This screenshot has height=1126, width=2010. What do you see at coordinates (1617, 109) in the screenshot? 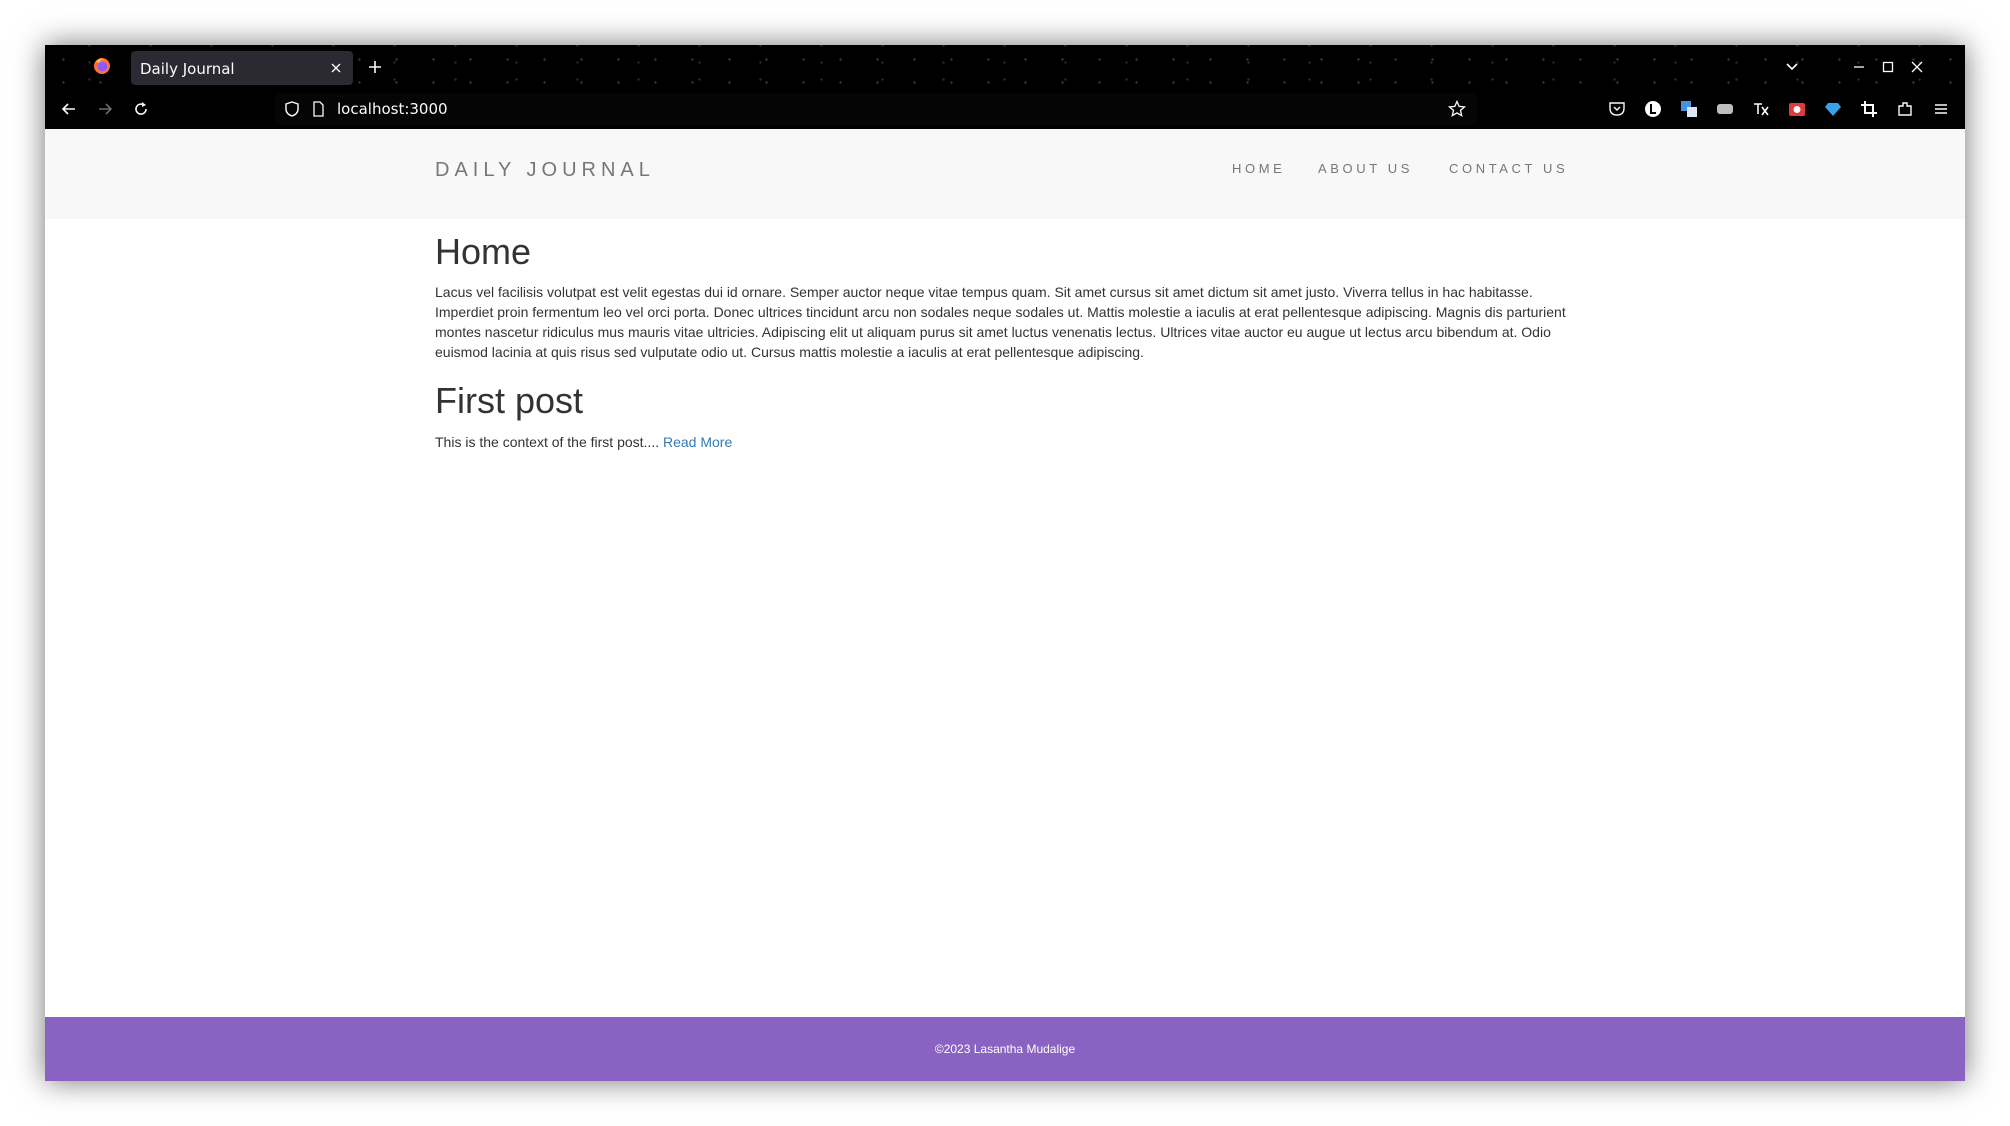
I see `pocket-icon` at bounding box center [1617, 109].